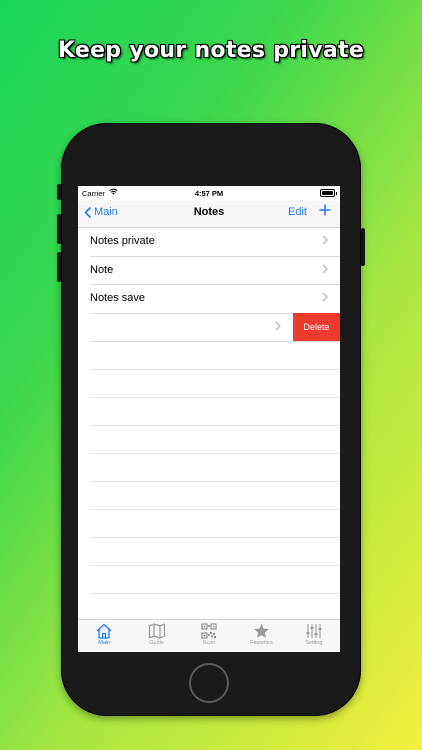 Image resolution: width=422 pixels, height=750 pixels. Describe the element at coordinates (209, 214) in the screenshot. I see `navigation-bar: Main Notes Edit` at that location.